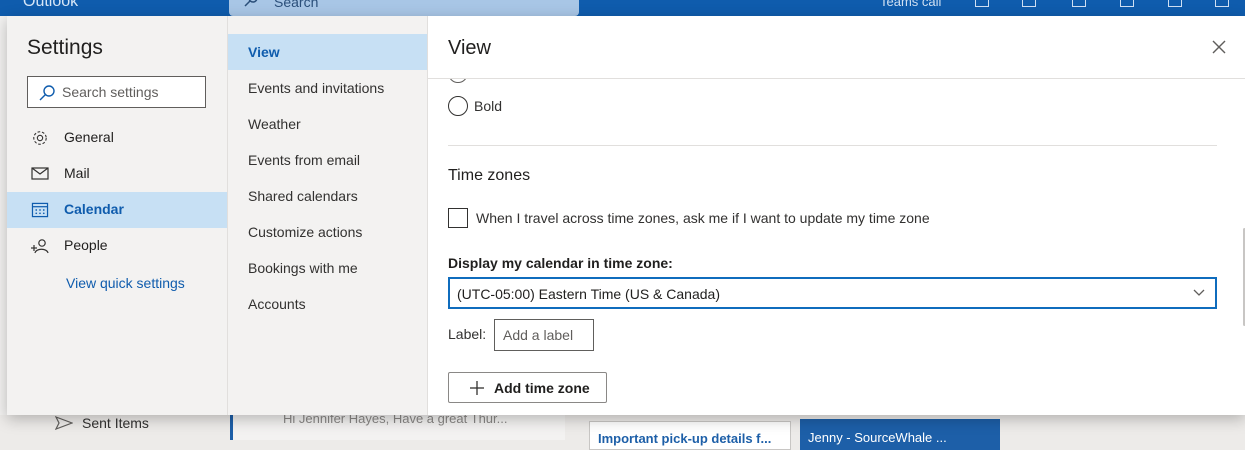  I want to click on radio-button-bold, so click(458, 106).